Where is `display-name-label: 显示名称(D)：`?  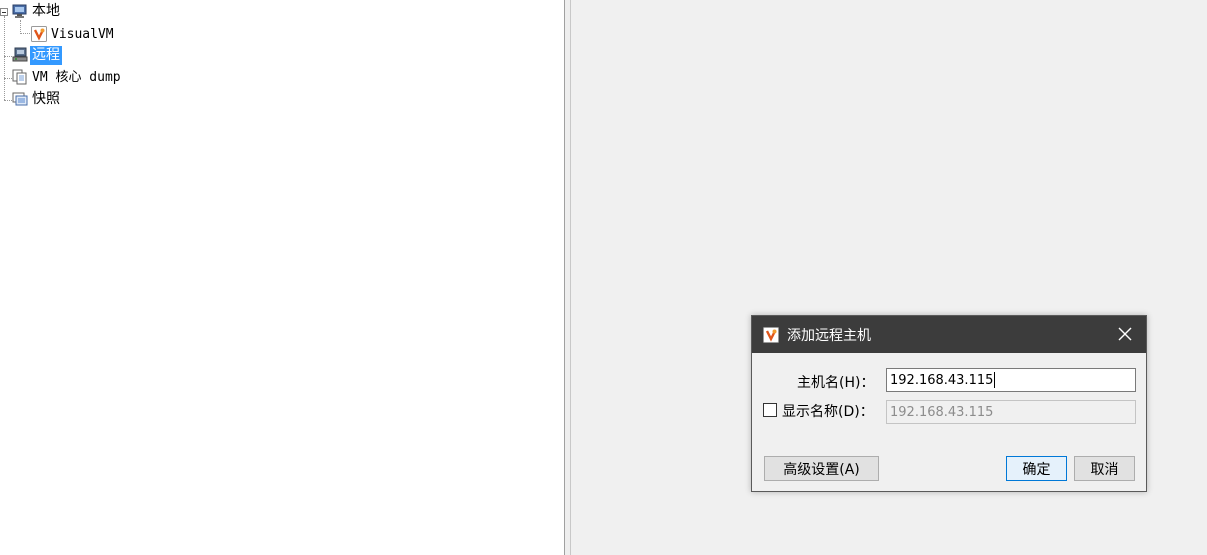 display-name-label: 显示名称(D)： is located at coordinates (828, 411).